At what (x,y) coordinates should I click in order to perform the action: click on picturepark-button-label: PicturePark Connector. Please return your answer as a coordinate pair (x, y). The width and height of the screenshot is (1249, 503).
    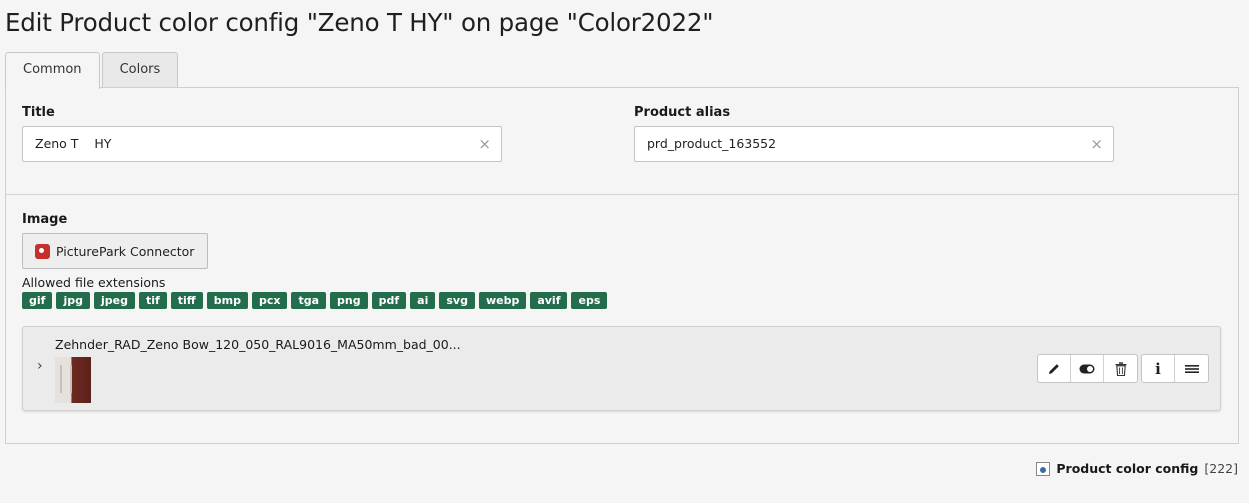
    Looking at the image, I should click on (125, 251).